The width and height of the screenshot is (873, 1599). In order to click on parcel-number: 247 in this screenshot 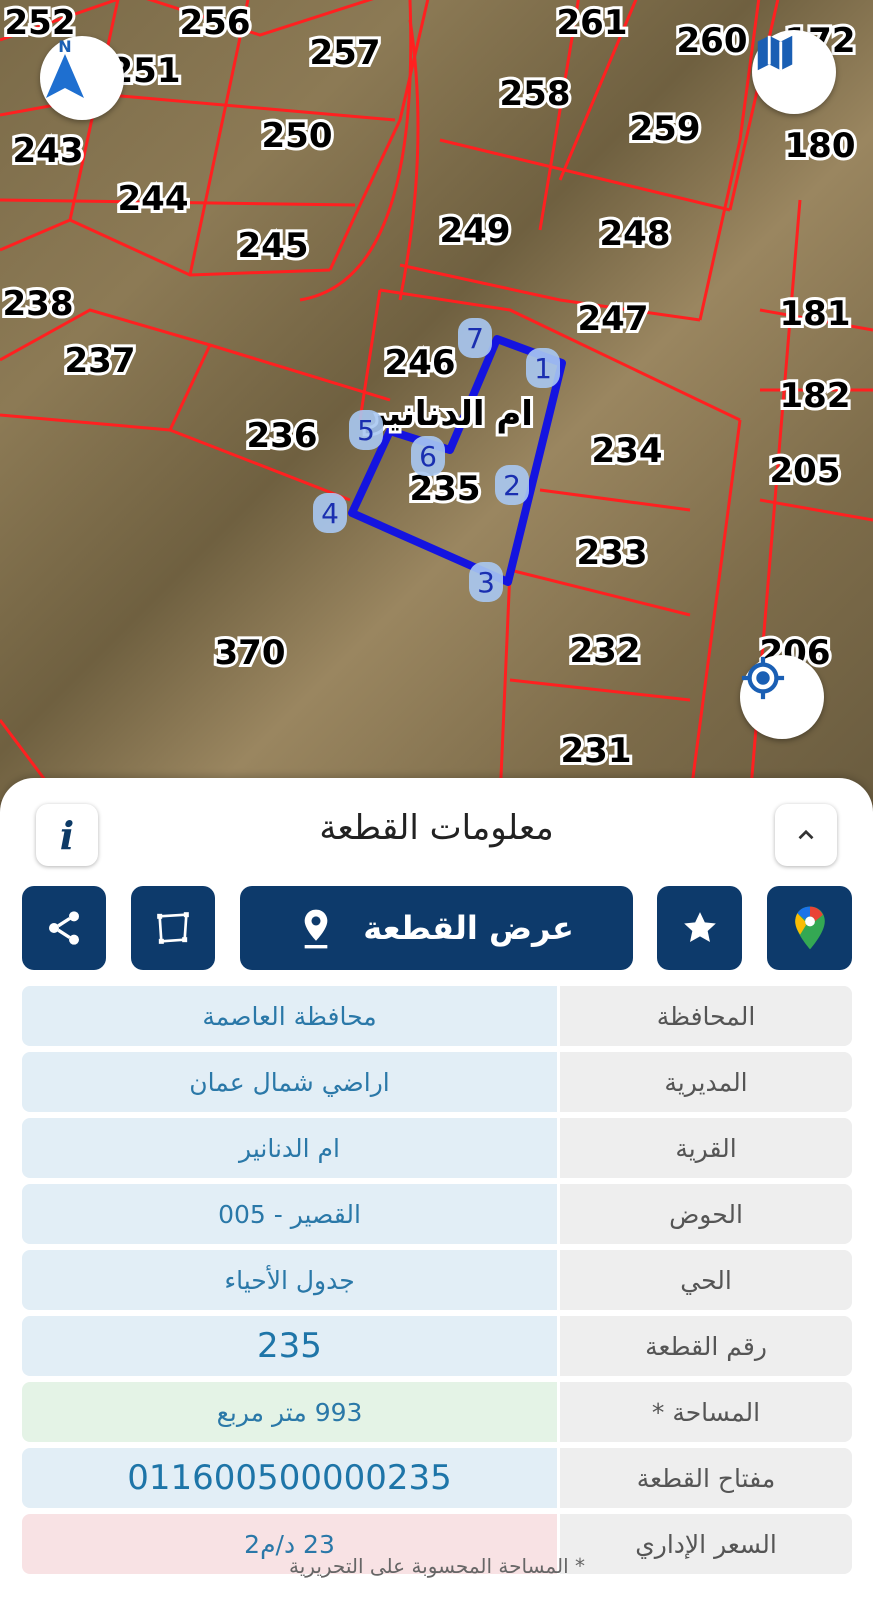, I will do `click(613, 319)`.